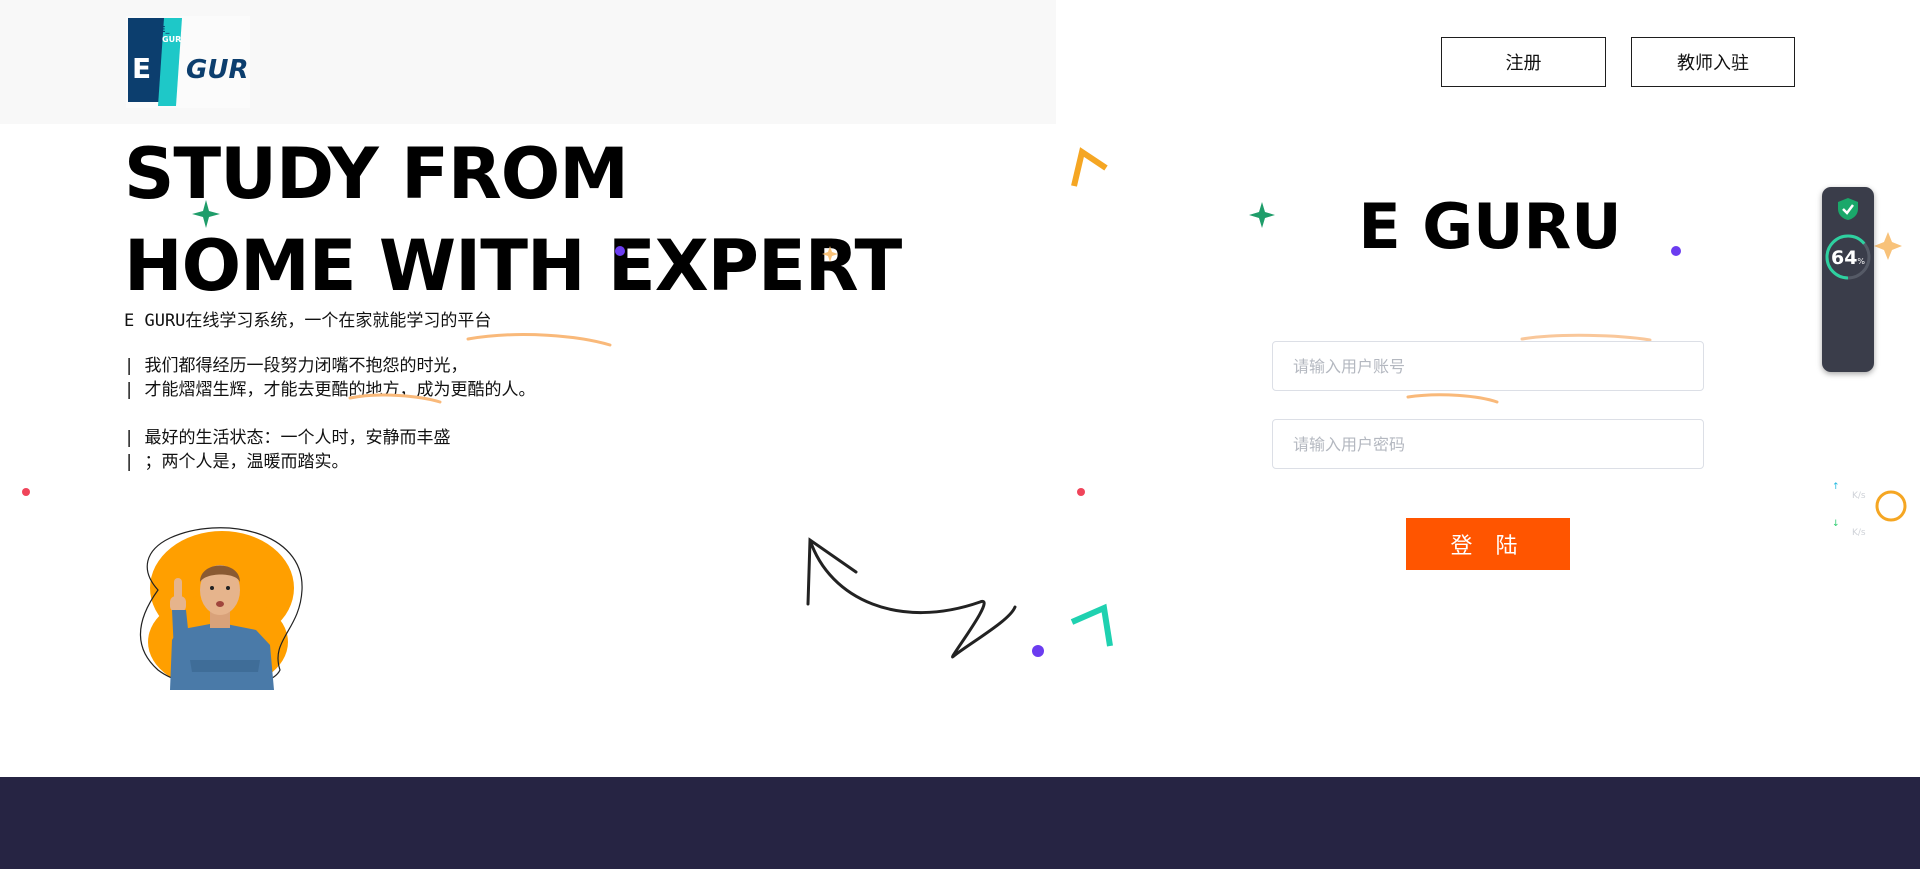 The height and width of the screenshot is (869, 1920). What do you see at coordinates (1836, 487) in the screenshot?
I see `upload-arrow-icon: ↑` at bounding box center [1836, 487].